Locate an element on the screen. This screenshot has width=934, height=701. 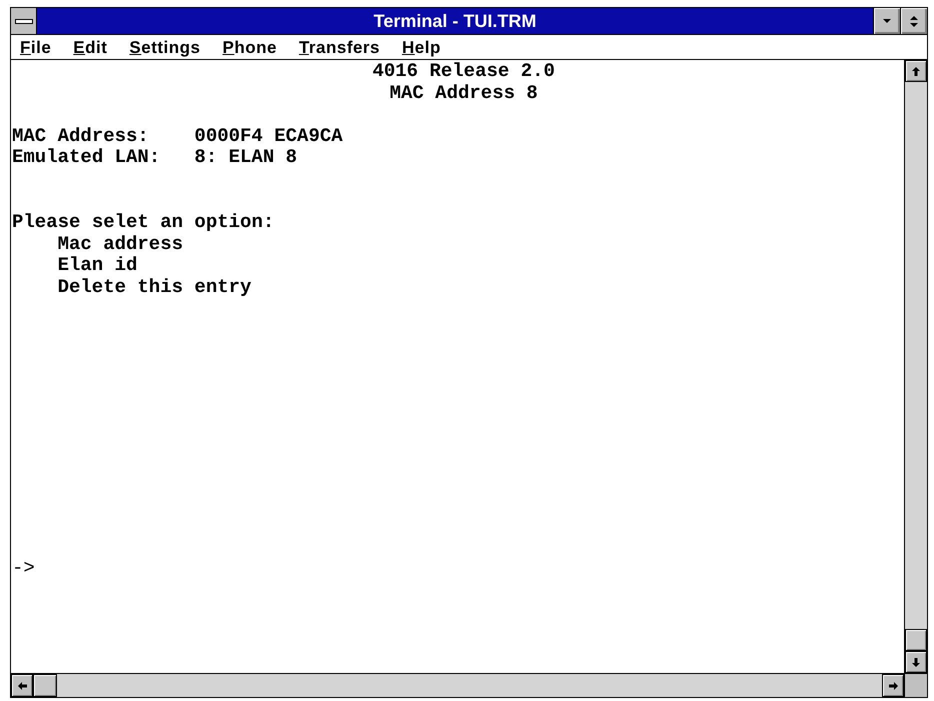
menu-item: File is located at coordinates (35, 47).